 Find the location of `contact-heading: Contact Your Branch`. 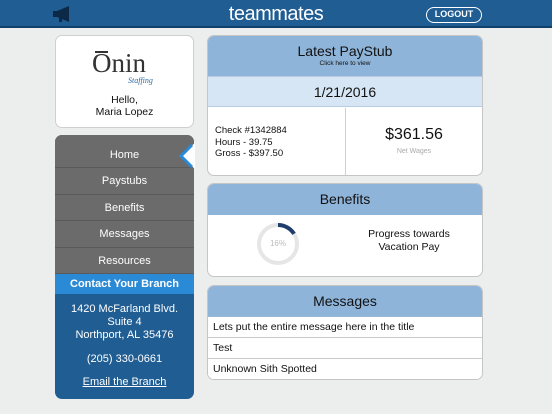

contact-heading: Contact Your Branch is located at coordinates (124, 284).